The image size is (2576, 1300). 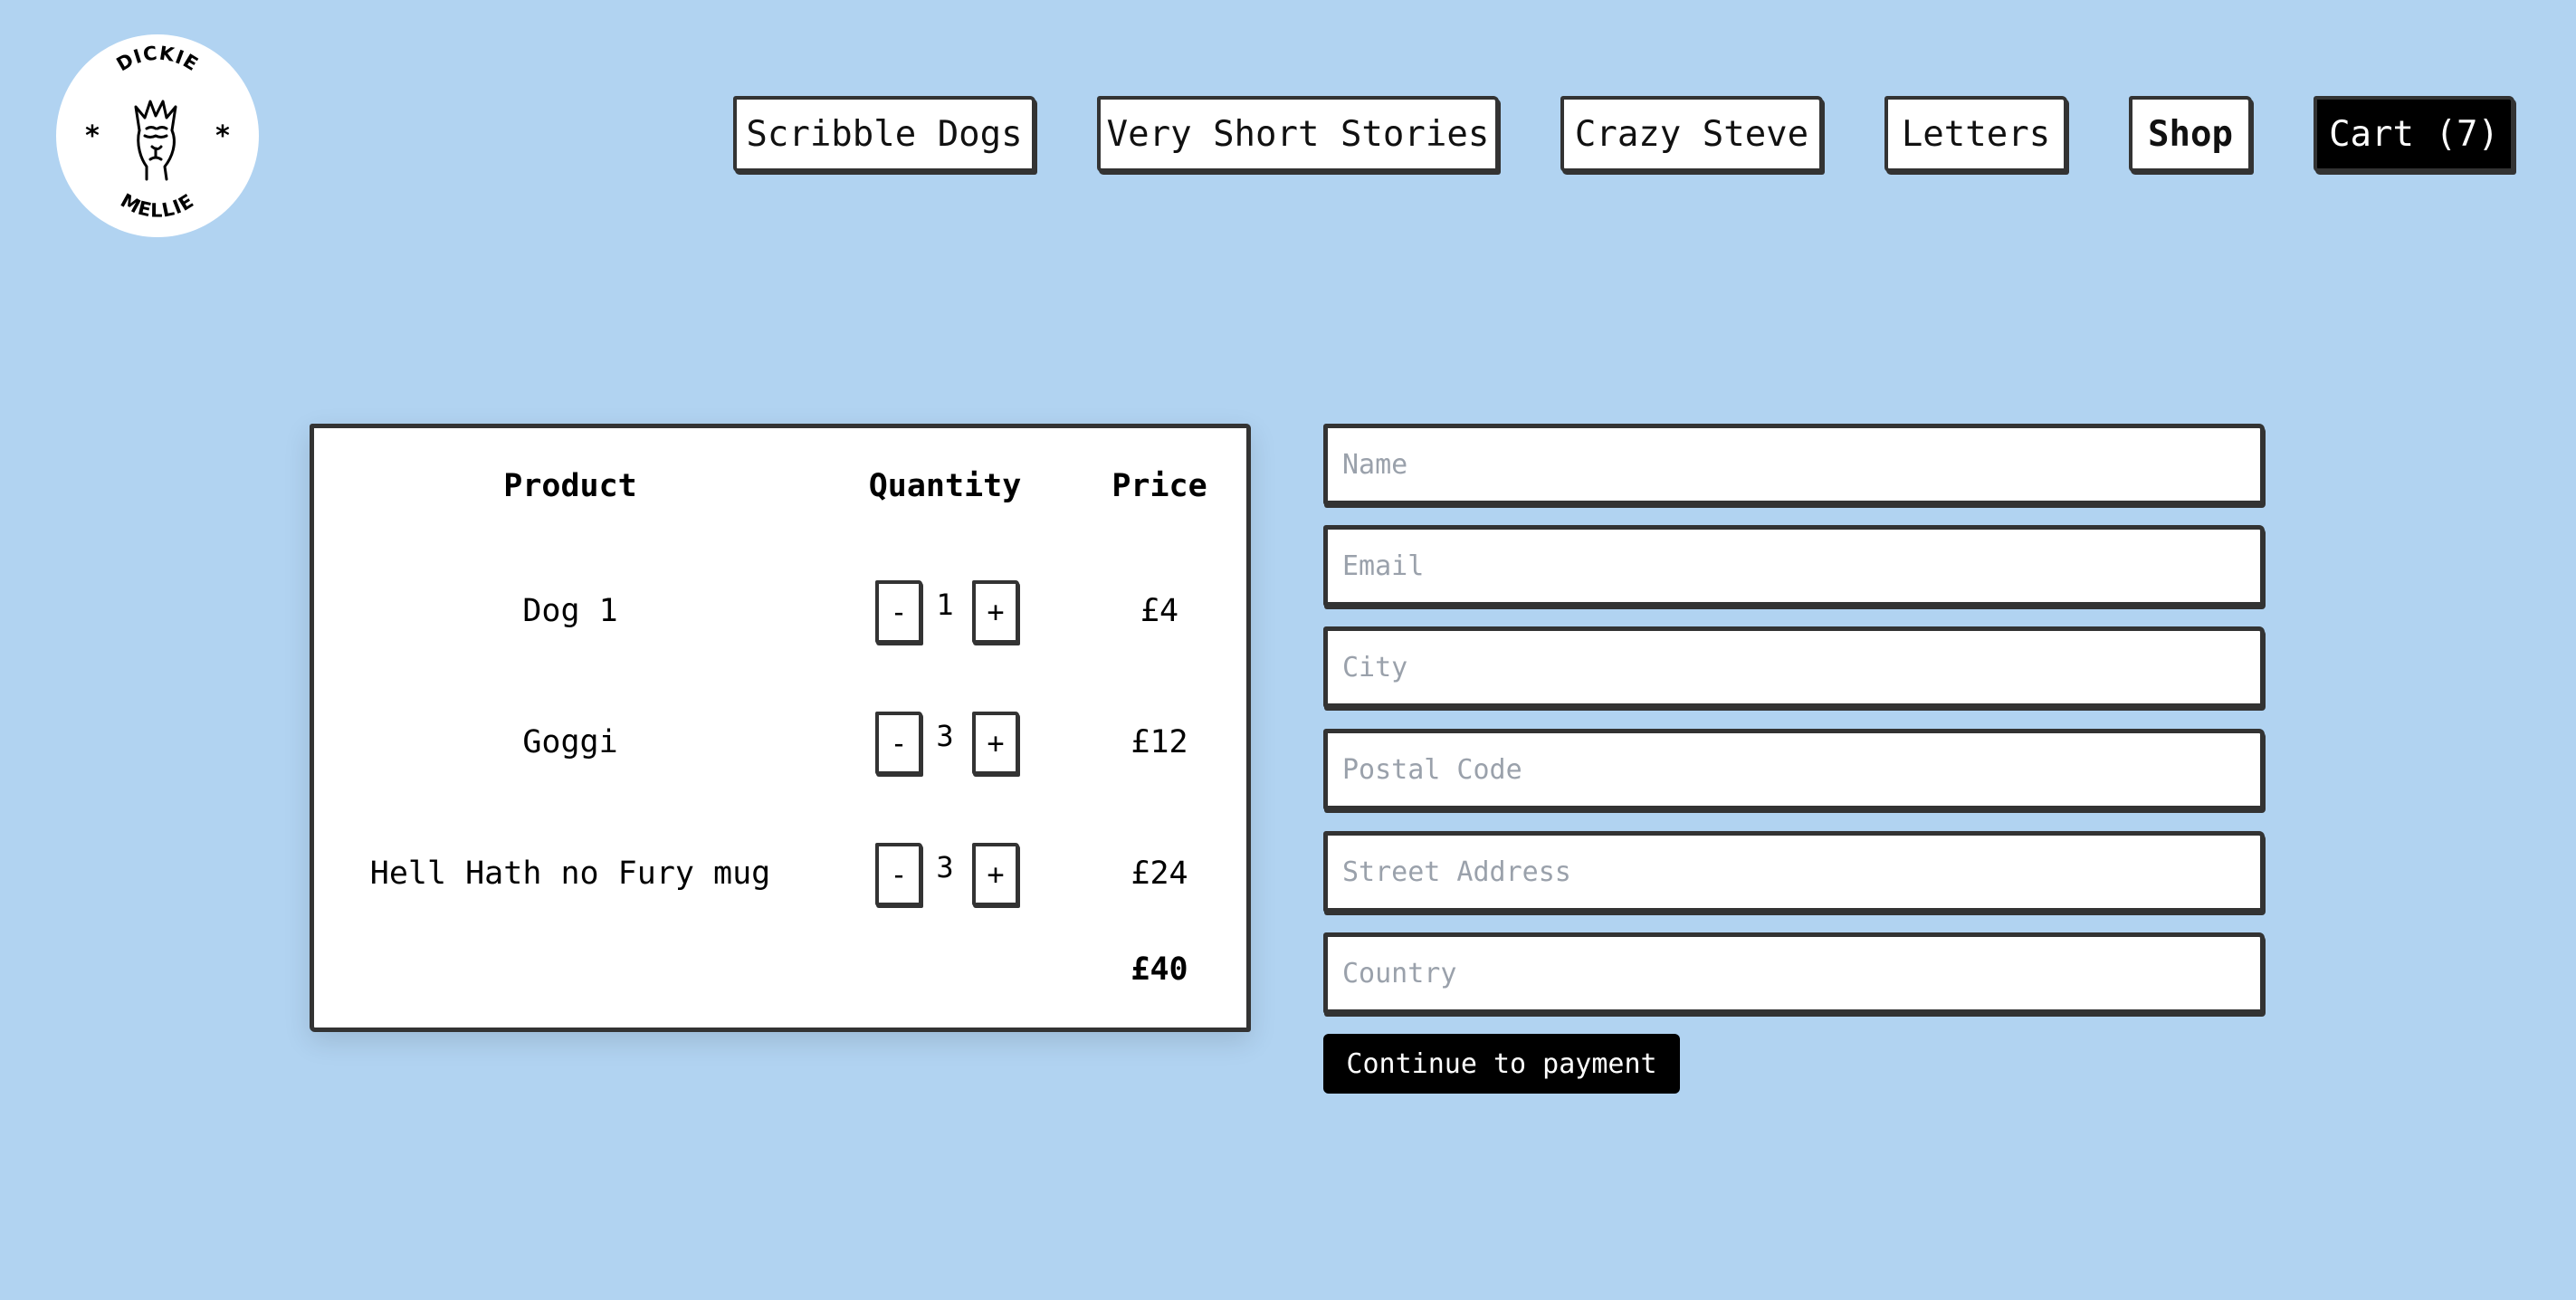 What do you see at coordinates (945, 605) in the screenshot?
I see `quantity-value: 1` at bounding box center [945, 605].